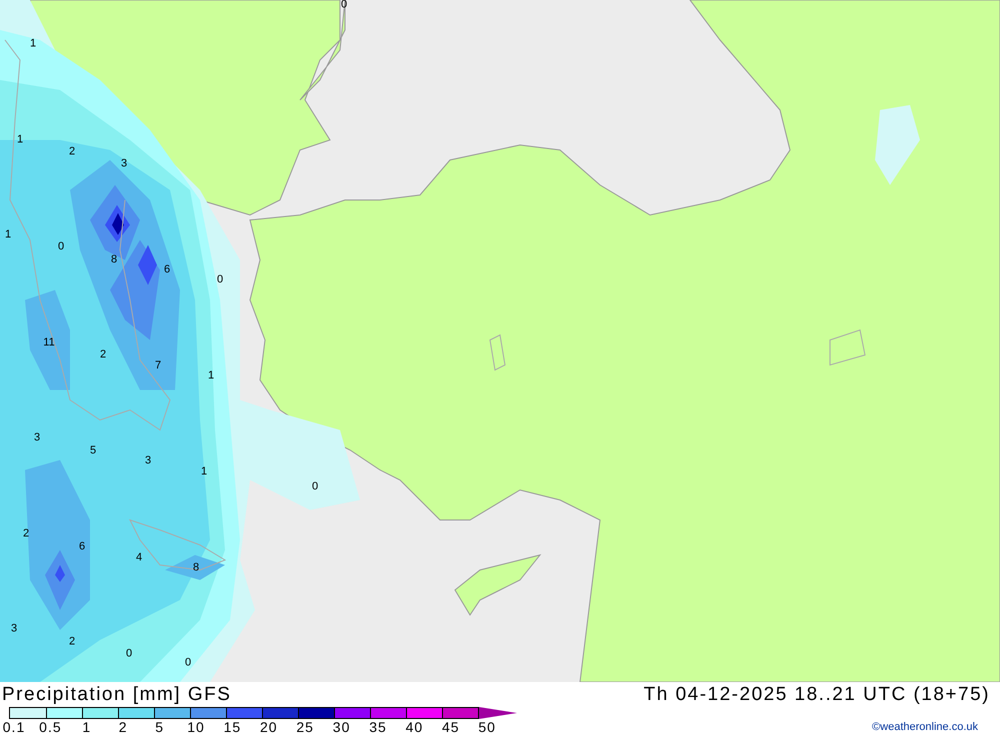 The image size is (1000, 733). I want to click on scale-tick-label: 1, so click(87, 726).